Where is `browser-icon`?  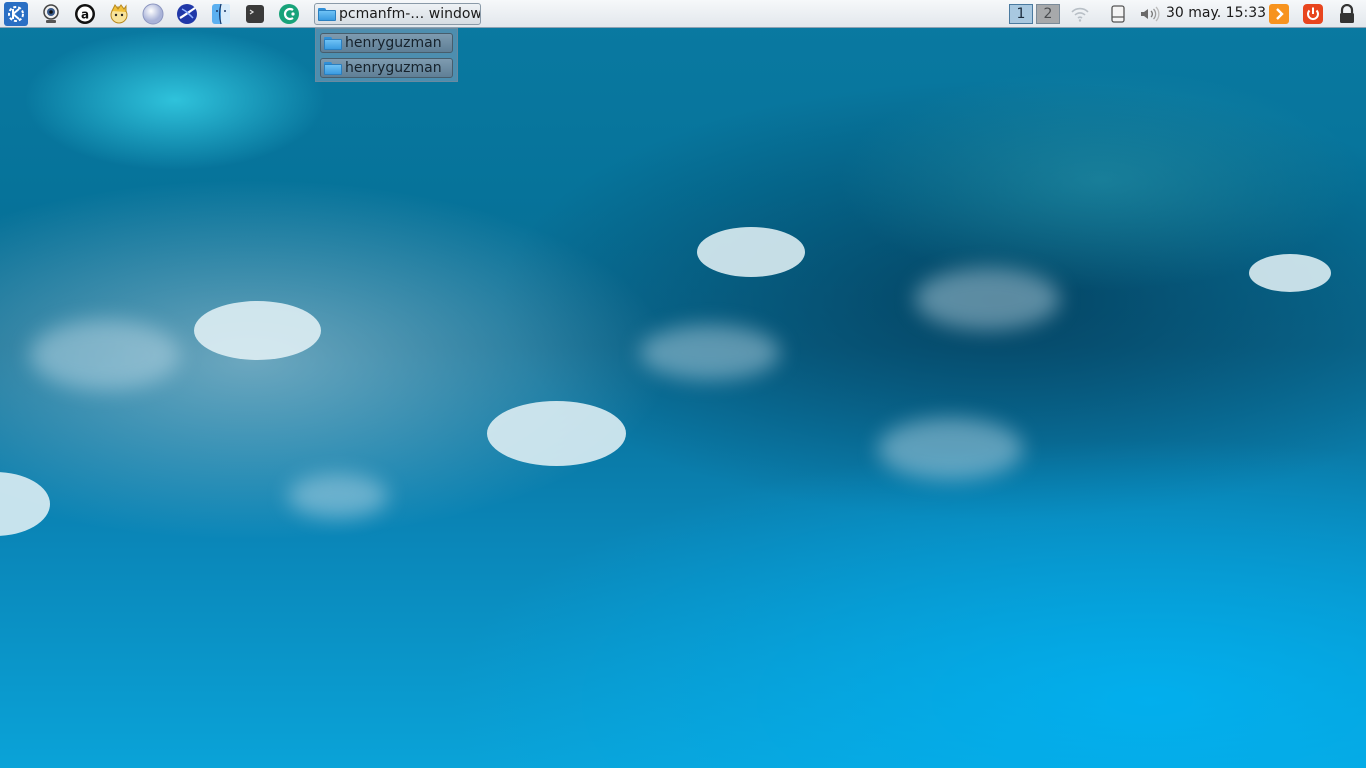 browser-icon is located at coordinates (187, 14).